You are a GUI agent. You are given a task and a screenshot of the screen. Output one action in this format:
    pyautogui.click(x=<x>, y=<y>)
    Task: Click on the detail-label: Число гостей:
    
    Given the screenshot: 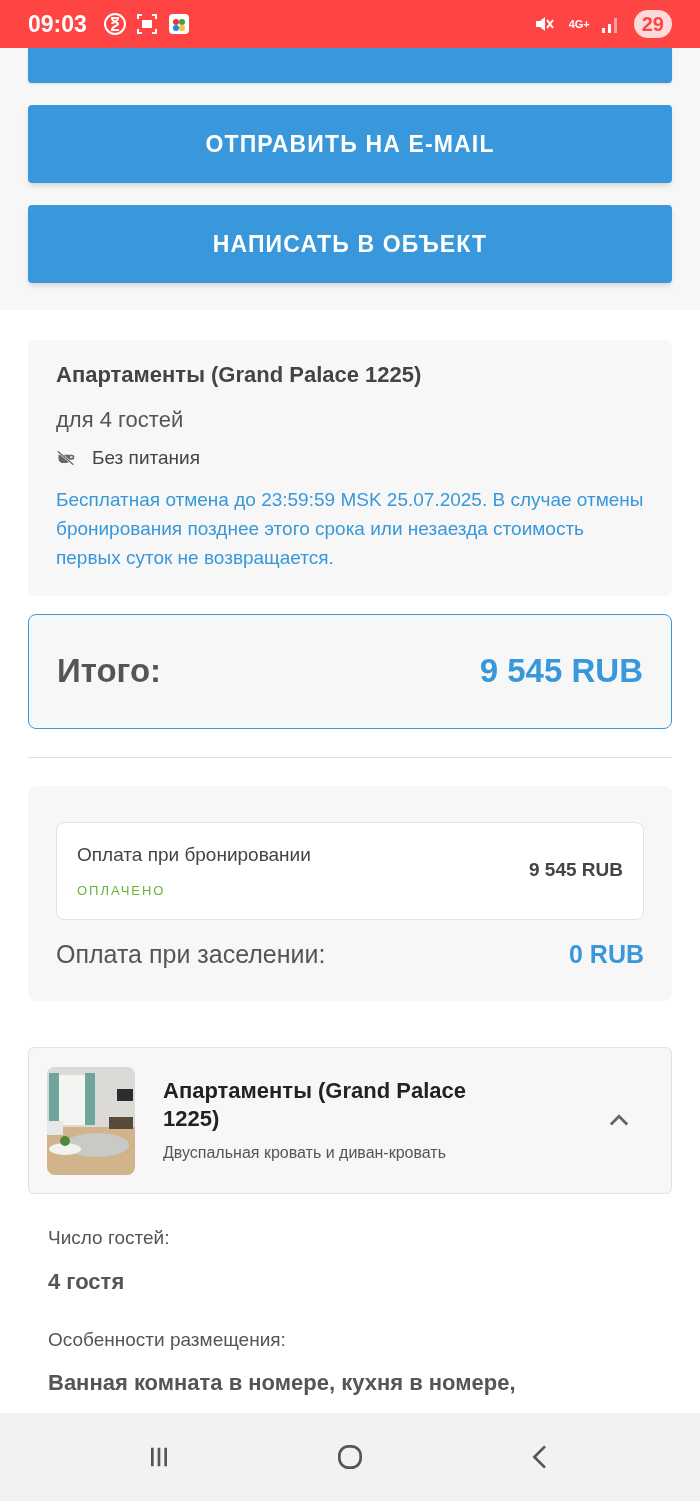 What is the action you would take?
    pyautogui.click(x=109, y=1238)
    